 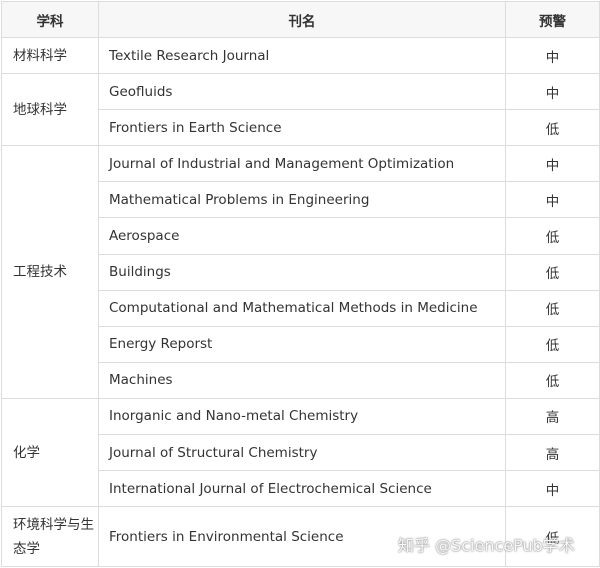 I want to click on table-row: 地球科学 Geofluids 中, so click(x=300, y=110).